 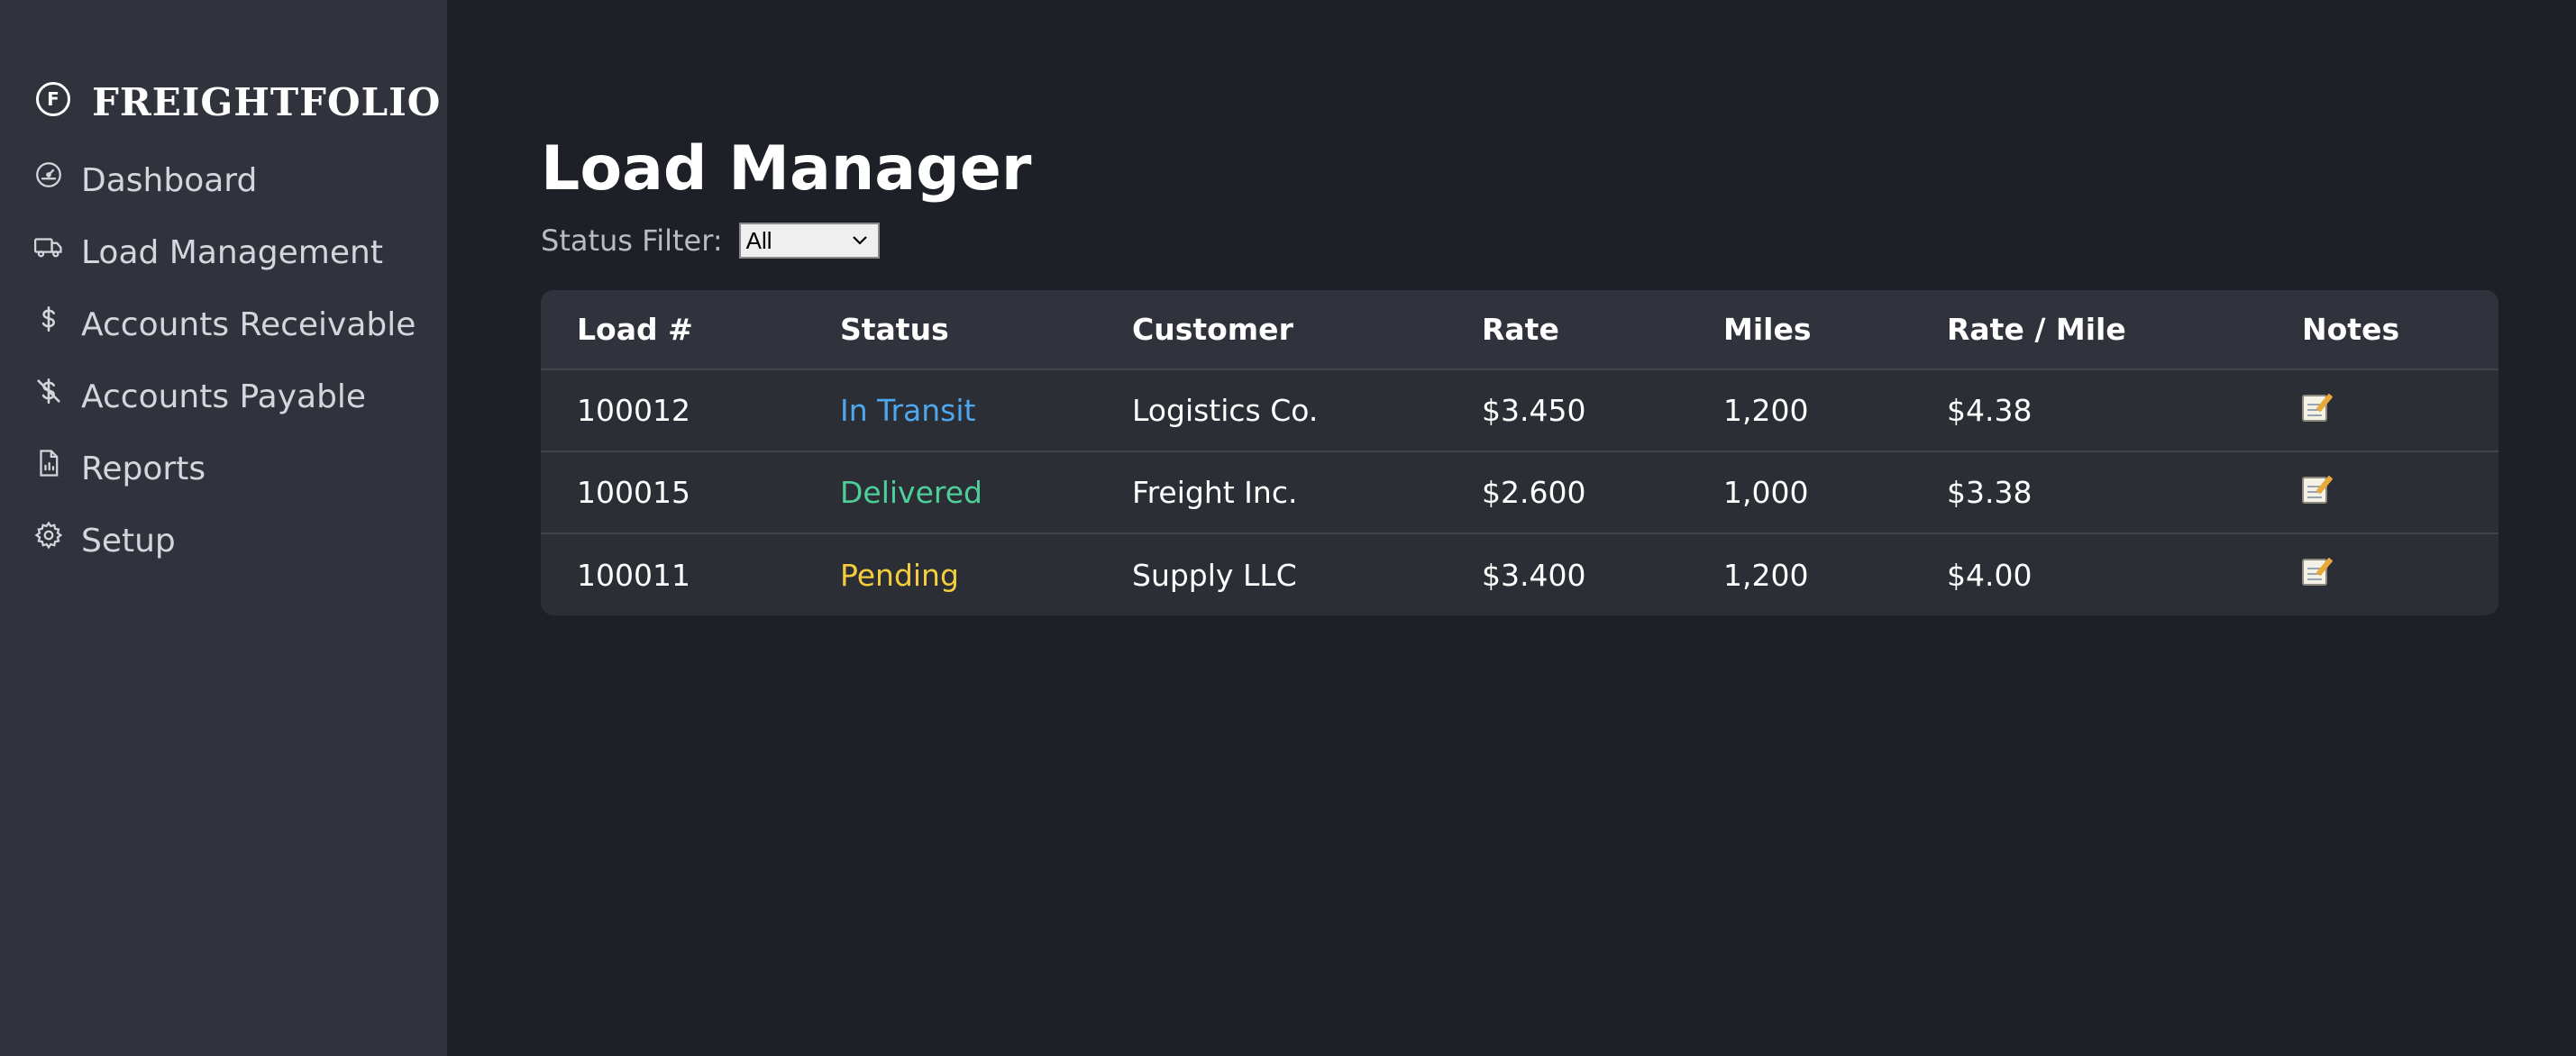 What do you see at coordinates (48, 535) in the screenshot?
I see `gear-icon` at bounding box center [48, 535].